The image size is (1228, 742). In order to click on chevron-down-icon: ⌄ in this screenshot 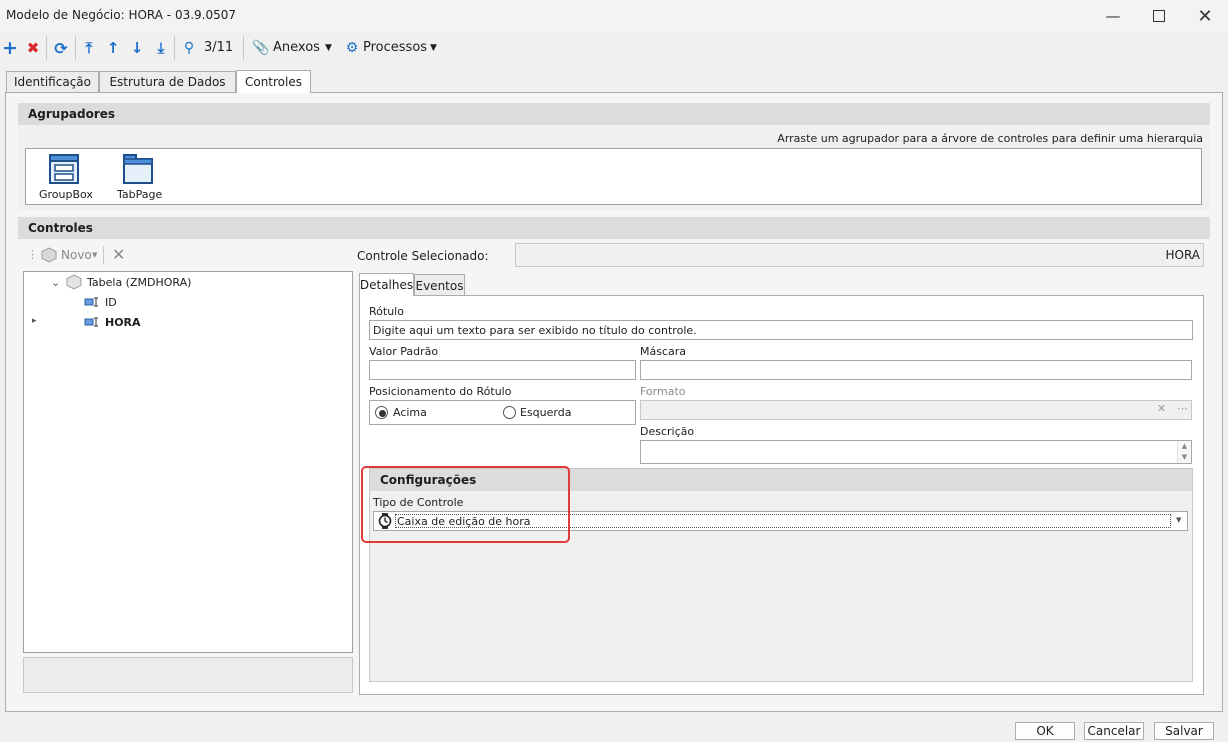, I will do `click(55, 282)`.